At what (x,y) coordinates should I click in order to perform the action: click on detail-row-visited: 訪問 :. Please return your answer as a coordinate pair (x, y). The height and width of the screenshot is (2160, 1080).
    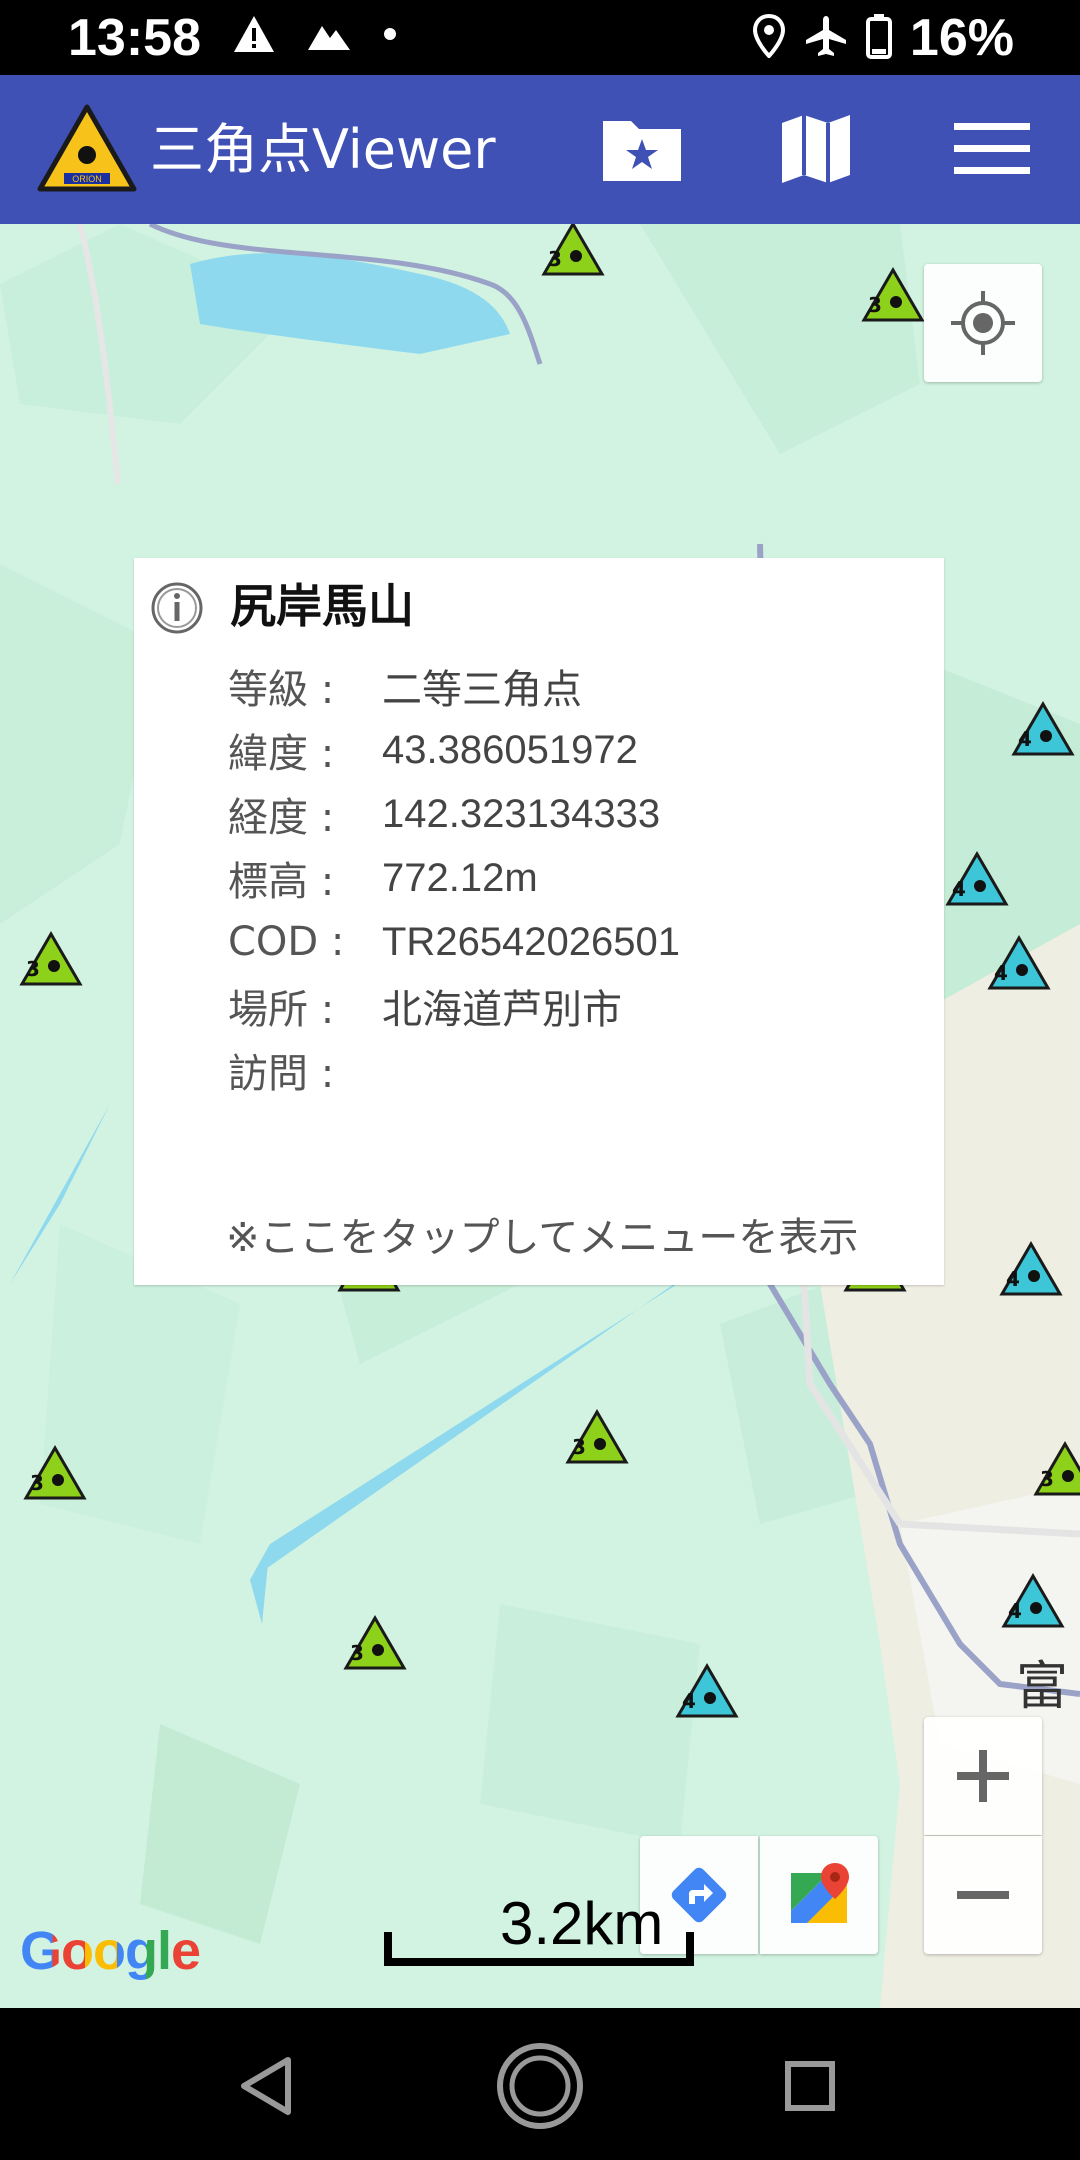
    Looking at the image, I should click on (454, 1070).